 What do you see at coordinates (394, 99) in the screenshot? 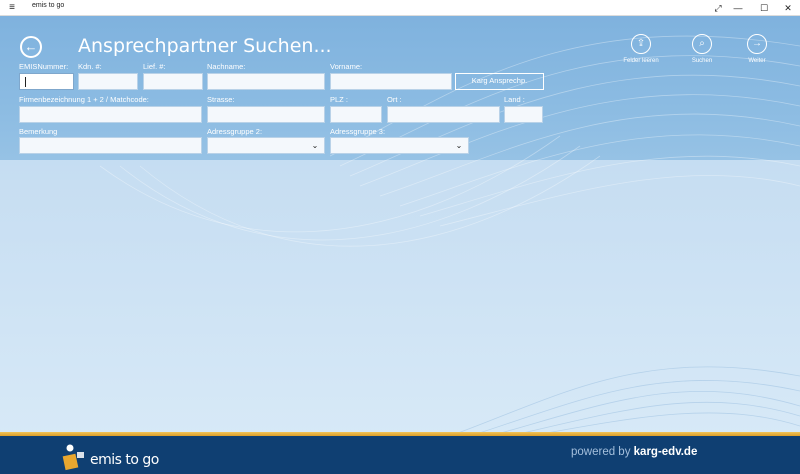
I see `ort-label: Ort :` at bounding box center [394, 99].